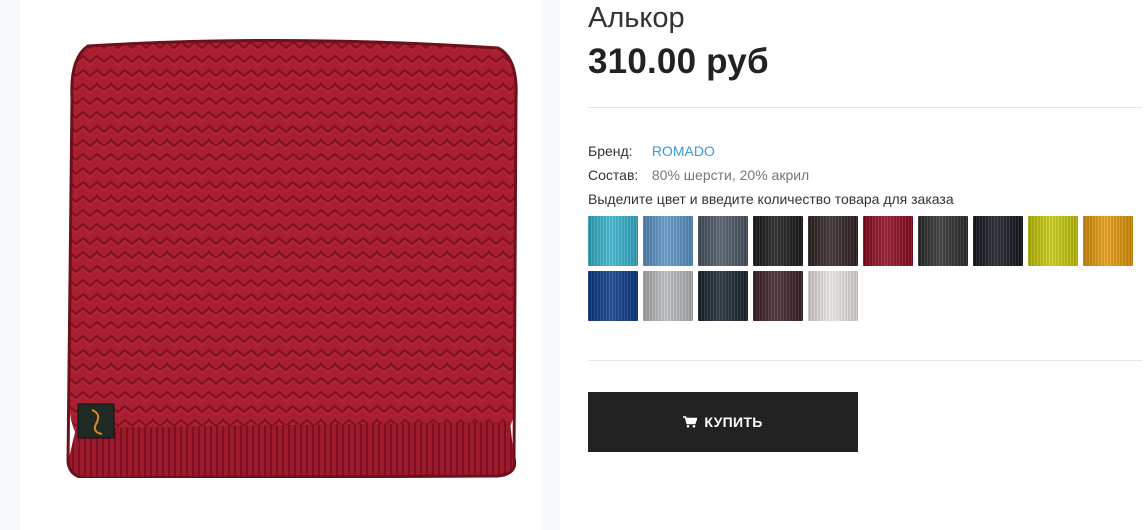  Describe the element at coordinates (613, 241) in the screenshot. I see `color-swatch-turquoise` at that location.